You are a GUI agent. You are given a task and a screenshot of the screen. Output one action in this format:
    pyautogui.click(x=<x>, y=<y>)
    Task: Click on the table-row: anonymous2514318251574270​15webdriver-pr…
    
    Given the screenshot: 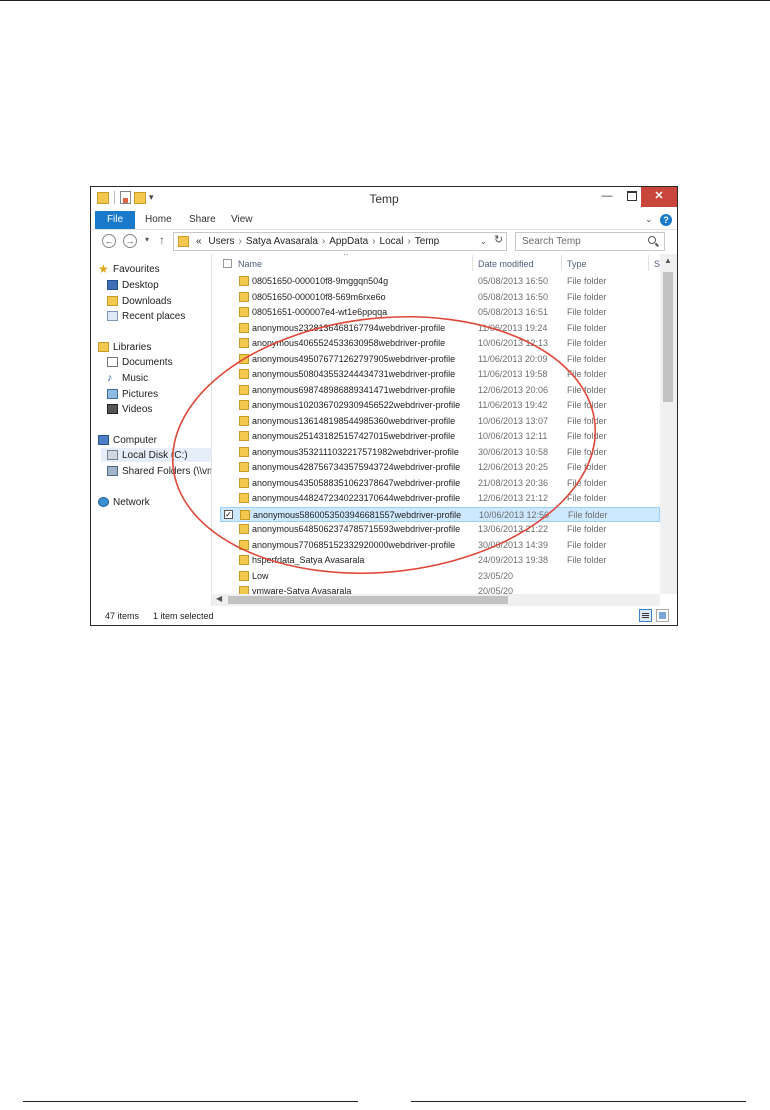 What is the action you would take?
    pyautogui.click(x=440, y=436)
    